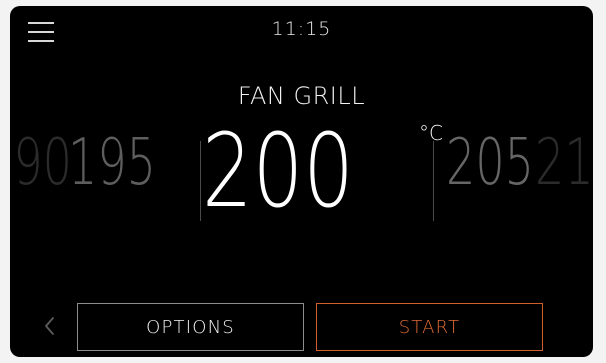 This screenshot has height=363, width=606. I want to click on temperature-option-190: 190, so click(41, 163).